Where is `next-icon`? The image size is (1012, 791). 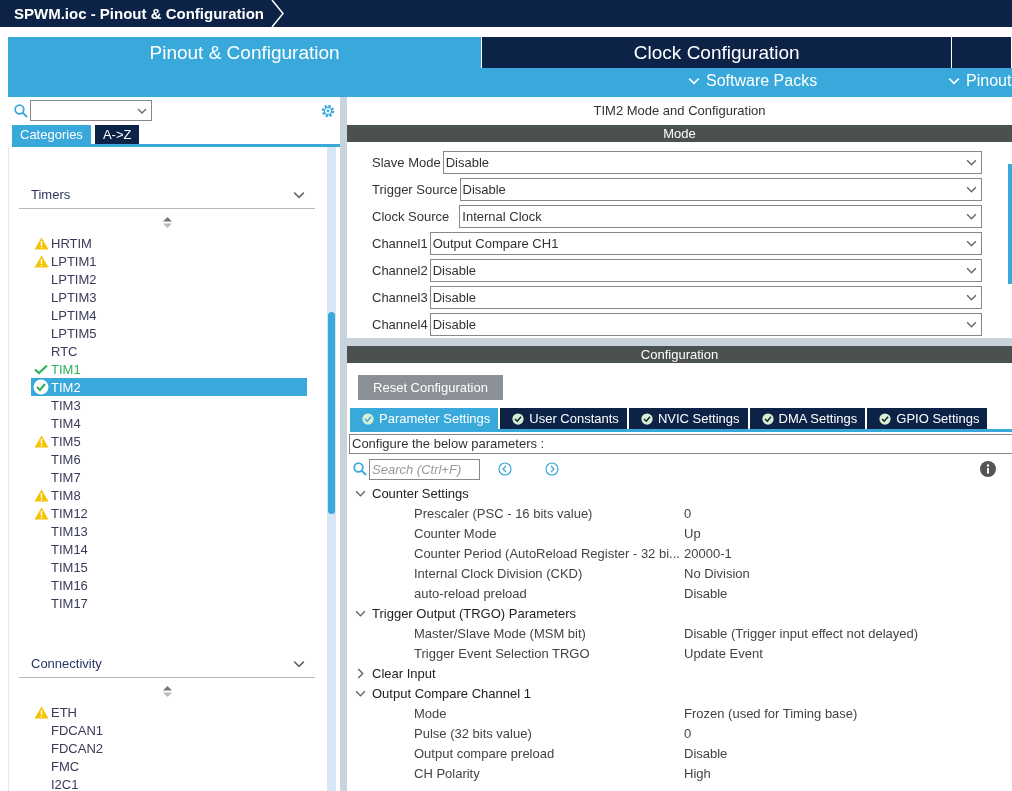 next-icon is located at coordinates (552, 469).